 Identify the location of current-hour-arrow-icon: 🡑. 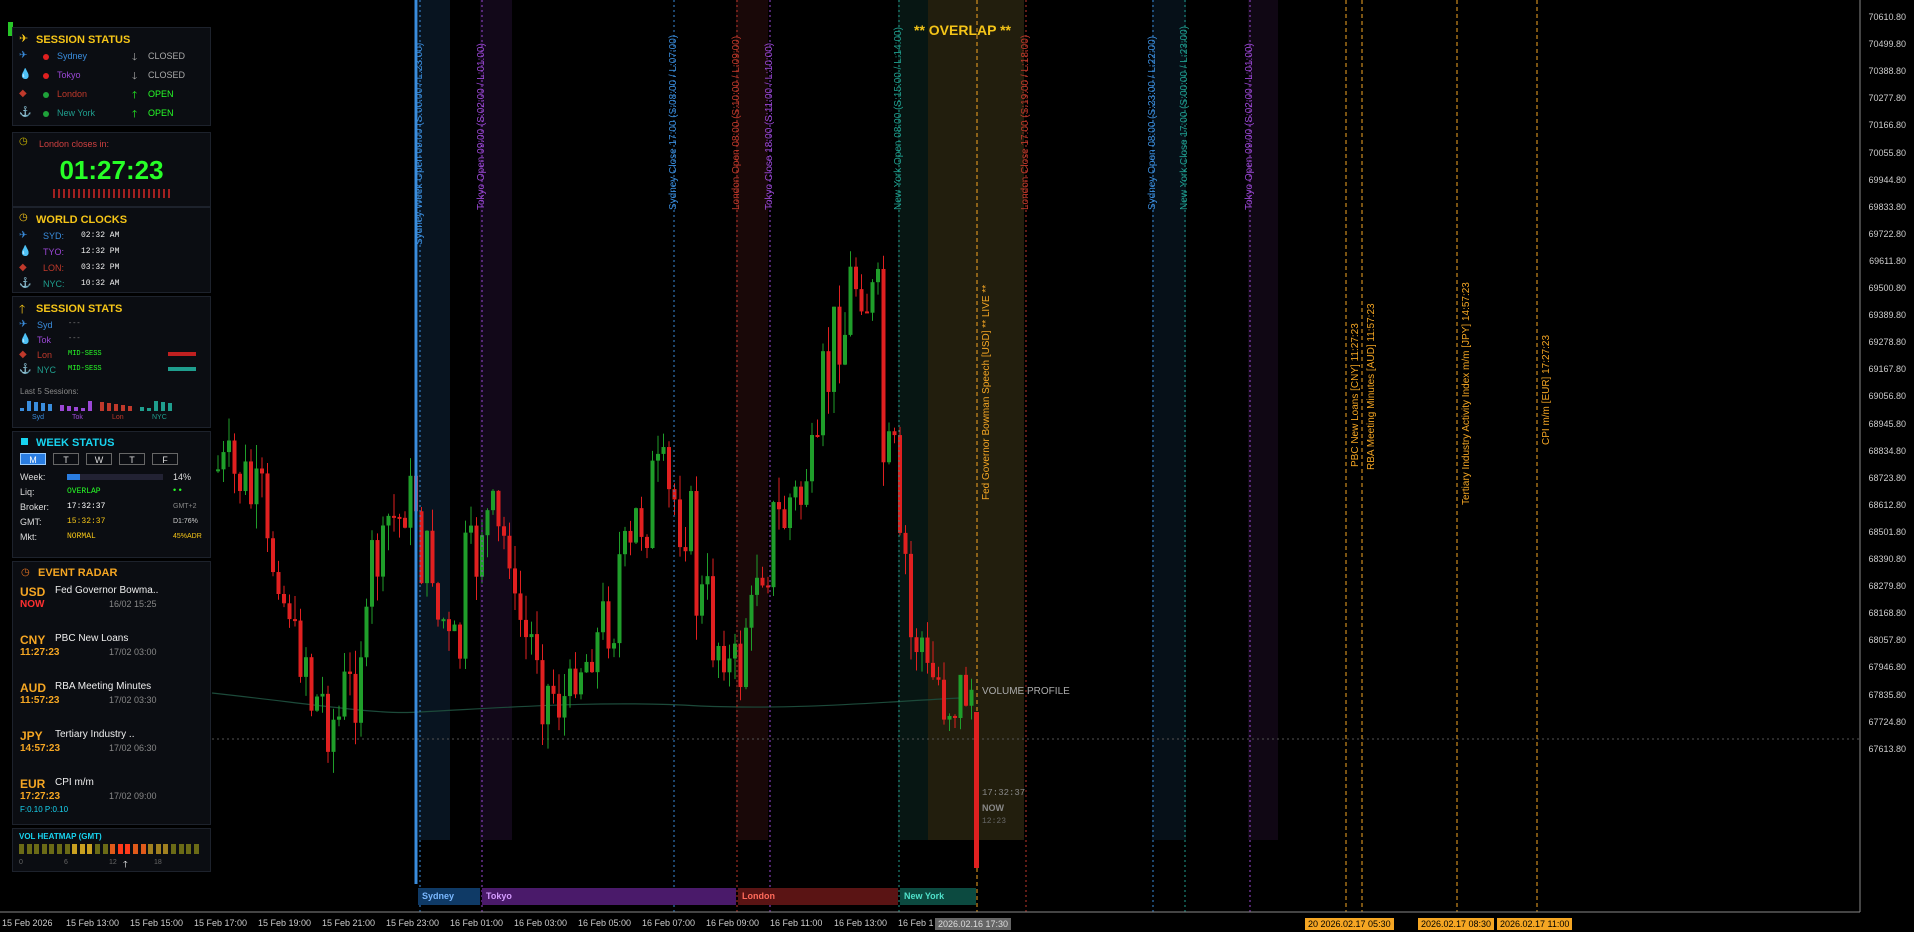
(125, 864).